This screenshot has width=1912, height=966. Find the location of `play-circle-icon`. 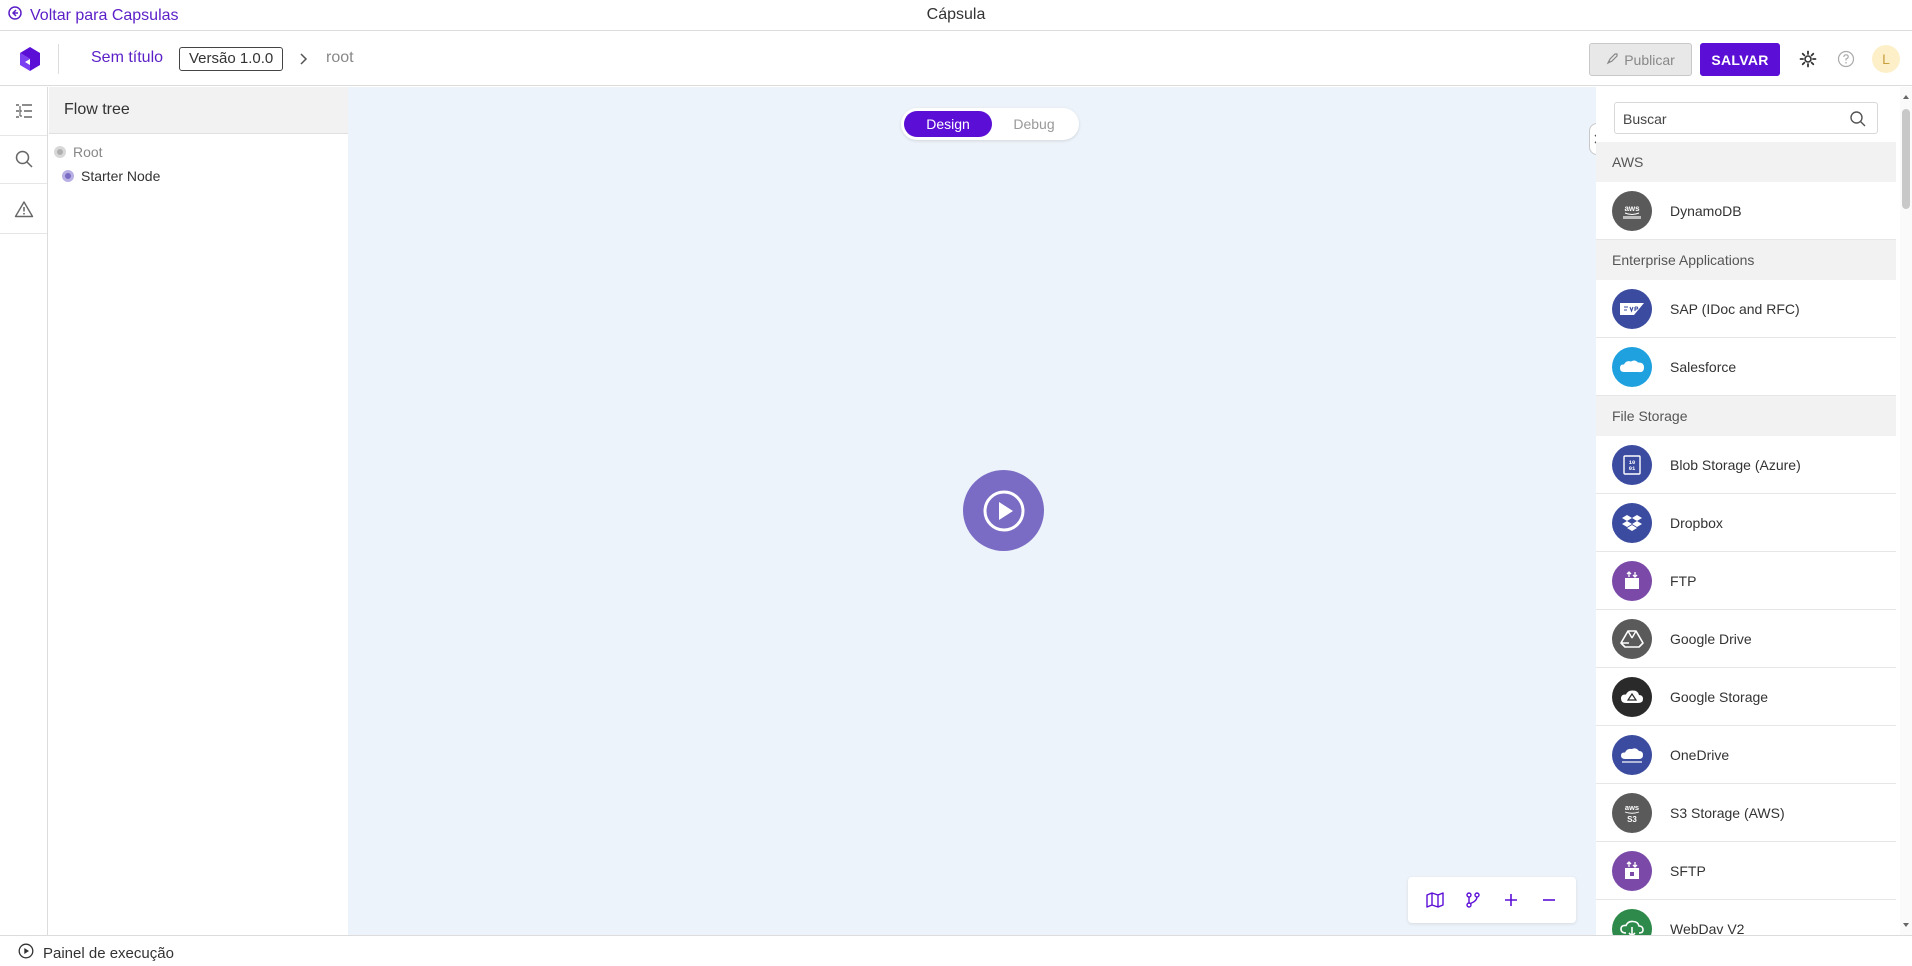

play-circle-icon is located at coordinates (26, 953).